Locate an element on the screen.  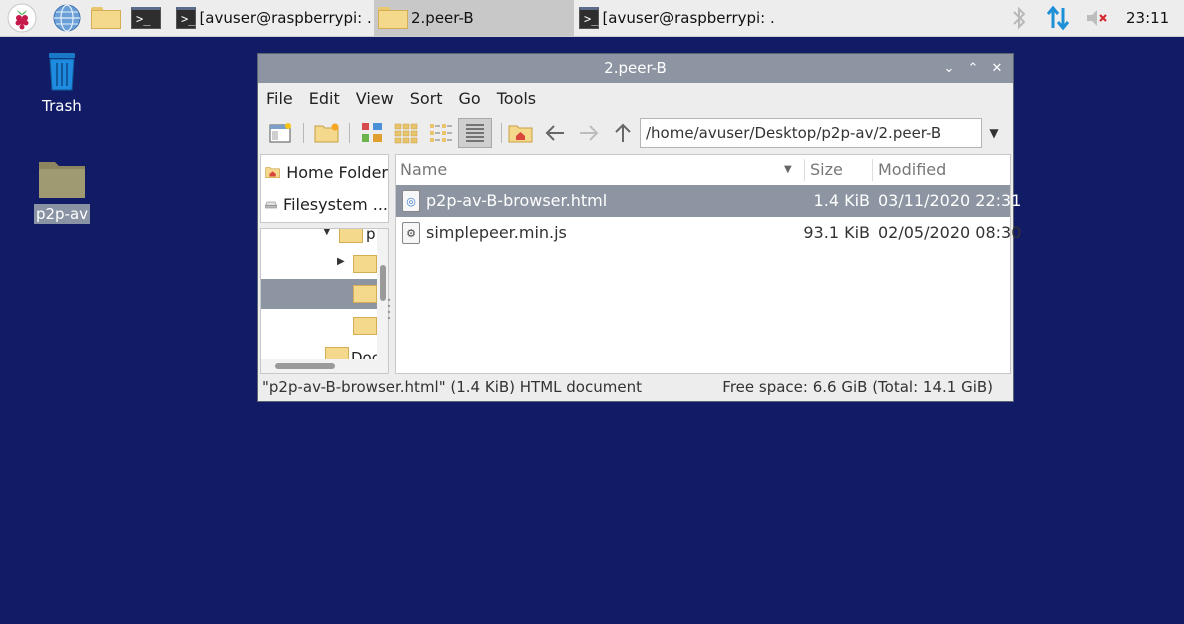
file-manager-launcher-button is located at coordinates (106, 18).